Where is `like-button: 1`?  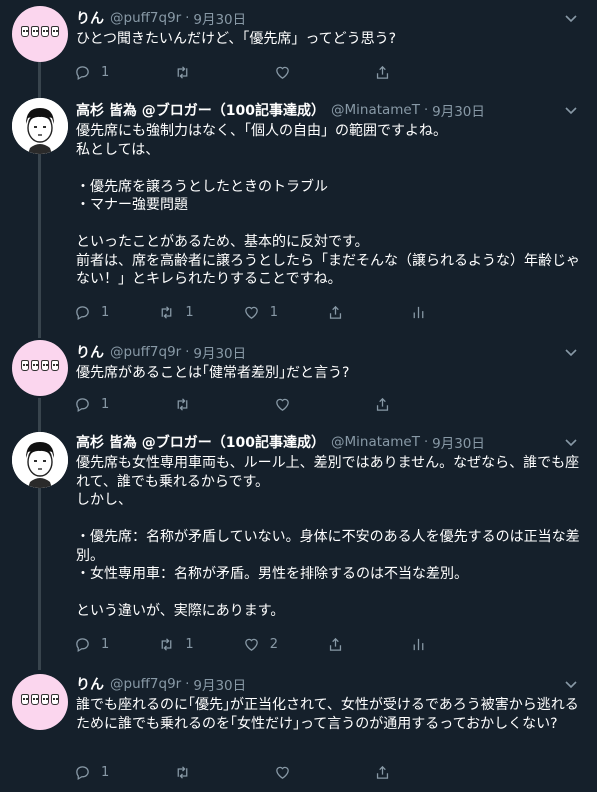
like-button: 1 is located at coordinates (285, 312).